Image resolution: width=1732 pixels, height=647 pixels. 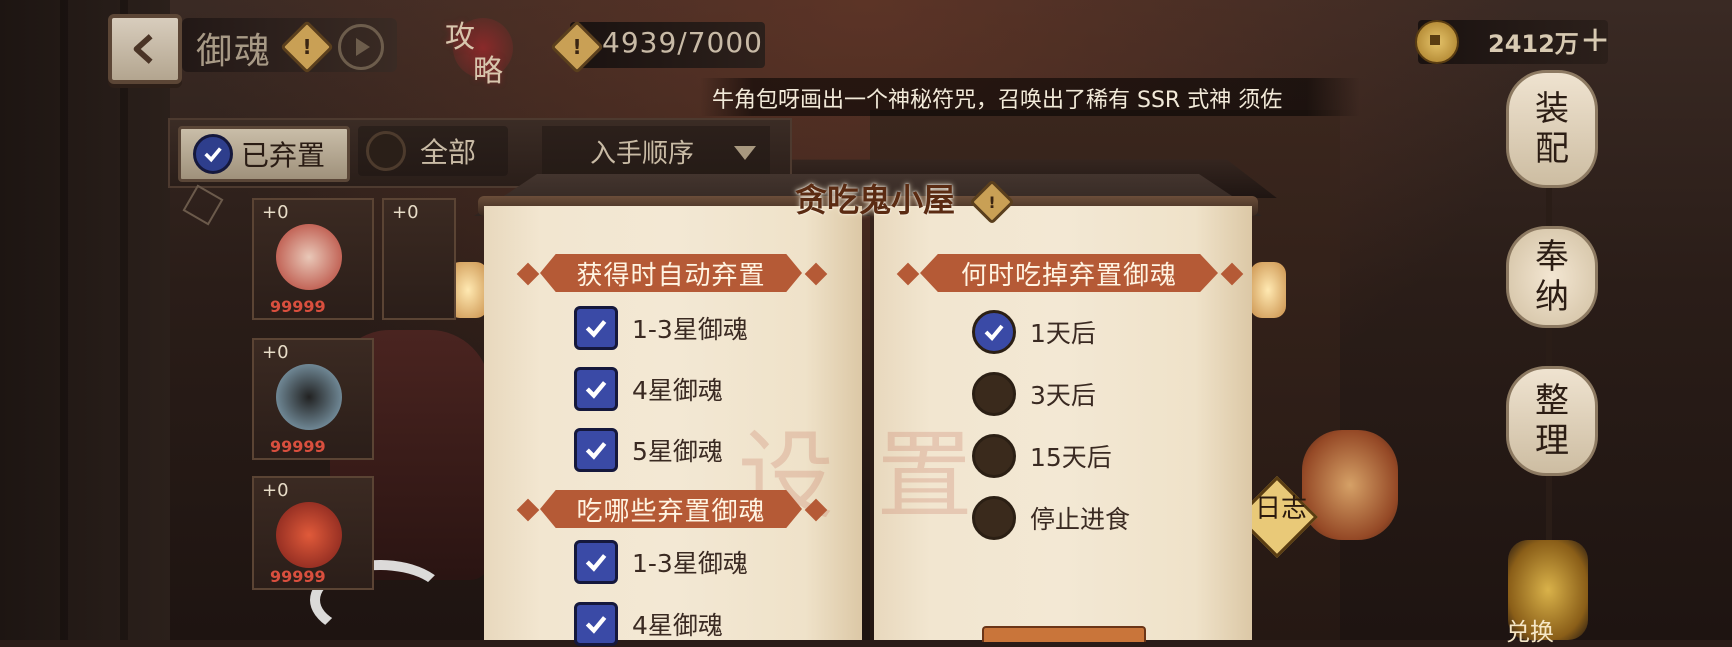 I want to click on filter-all: 全部, so click(x=433, y=151).